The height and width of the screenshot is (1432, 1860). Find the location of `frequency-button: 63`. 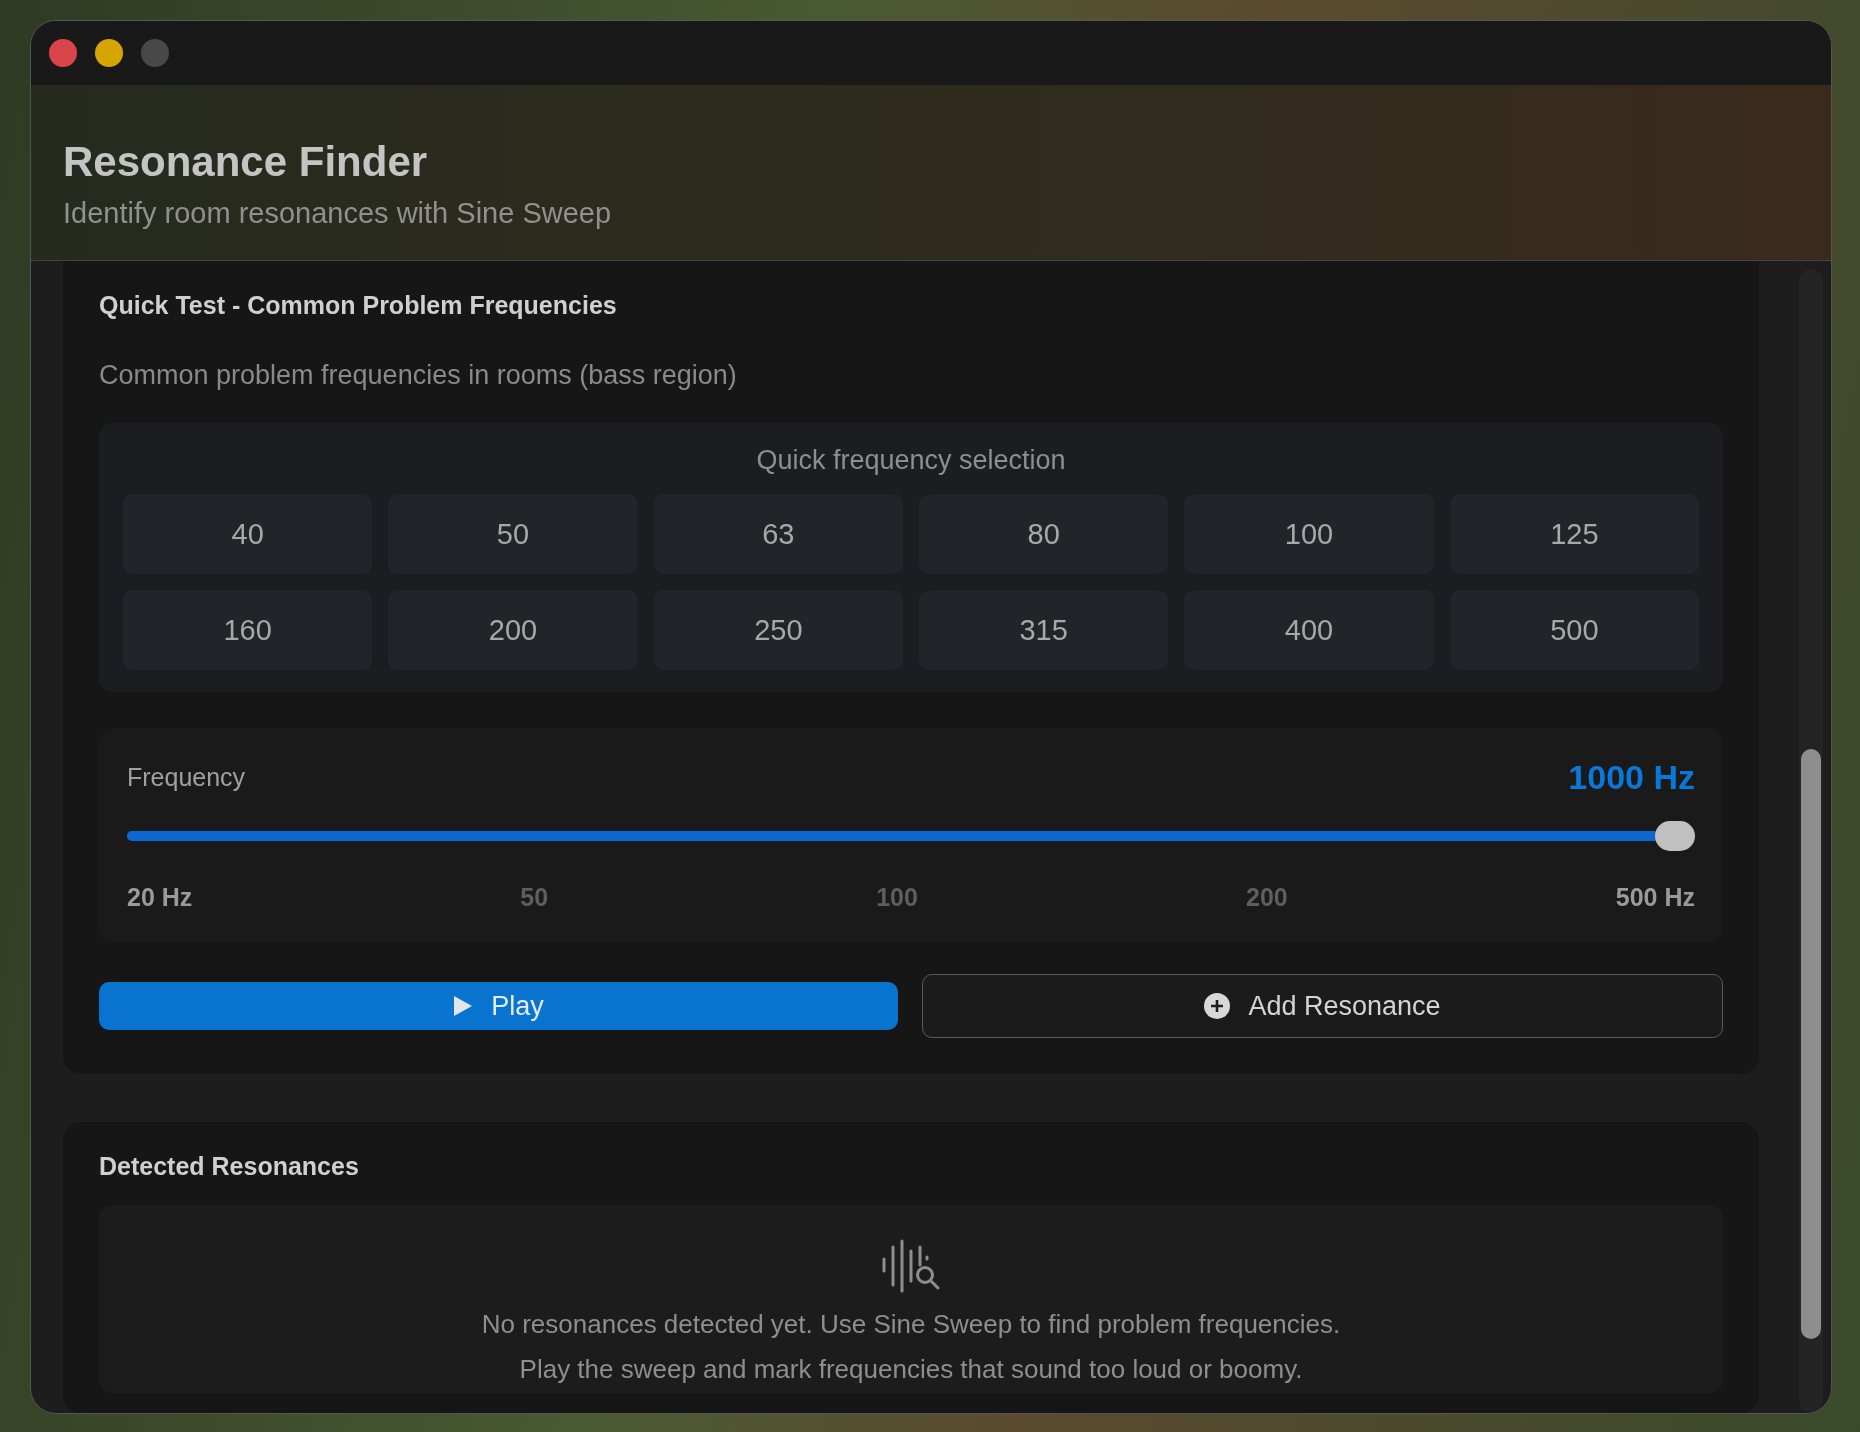

frequency-button: 63 is located at coordinates (778, 534).